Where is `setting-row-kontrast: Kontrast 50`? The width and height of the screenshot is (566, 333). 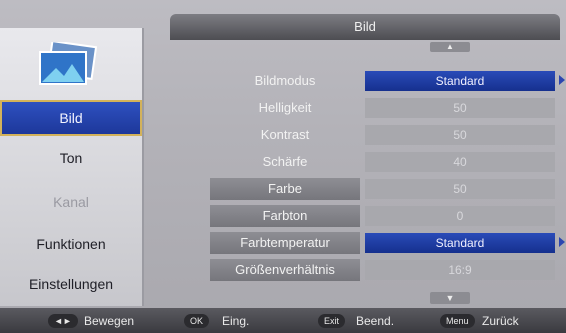
setting-row-kontrast: Kontrast 50 is located at coordinates (385, 135).